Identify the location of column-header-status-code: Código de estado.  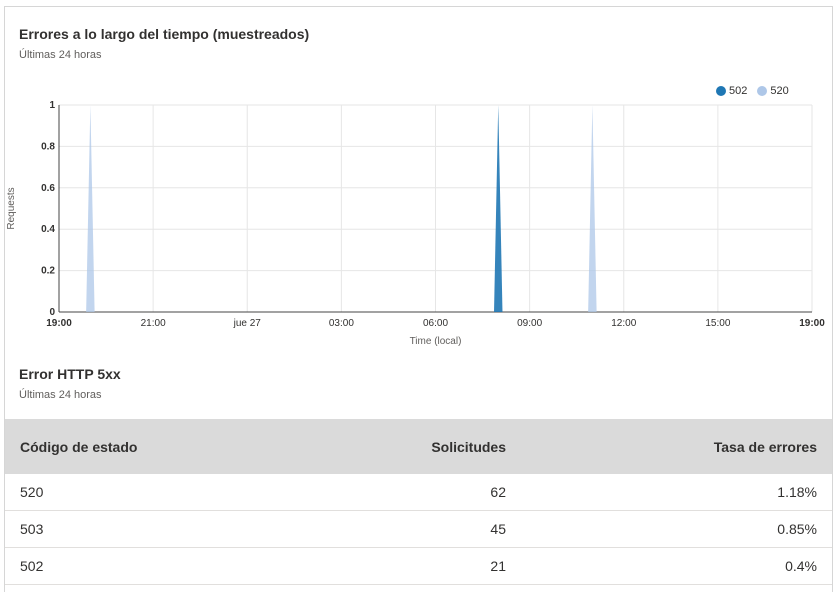
(140, 446).